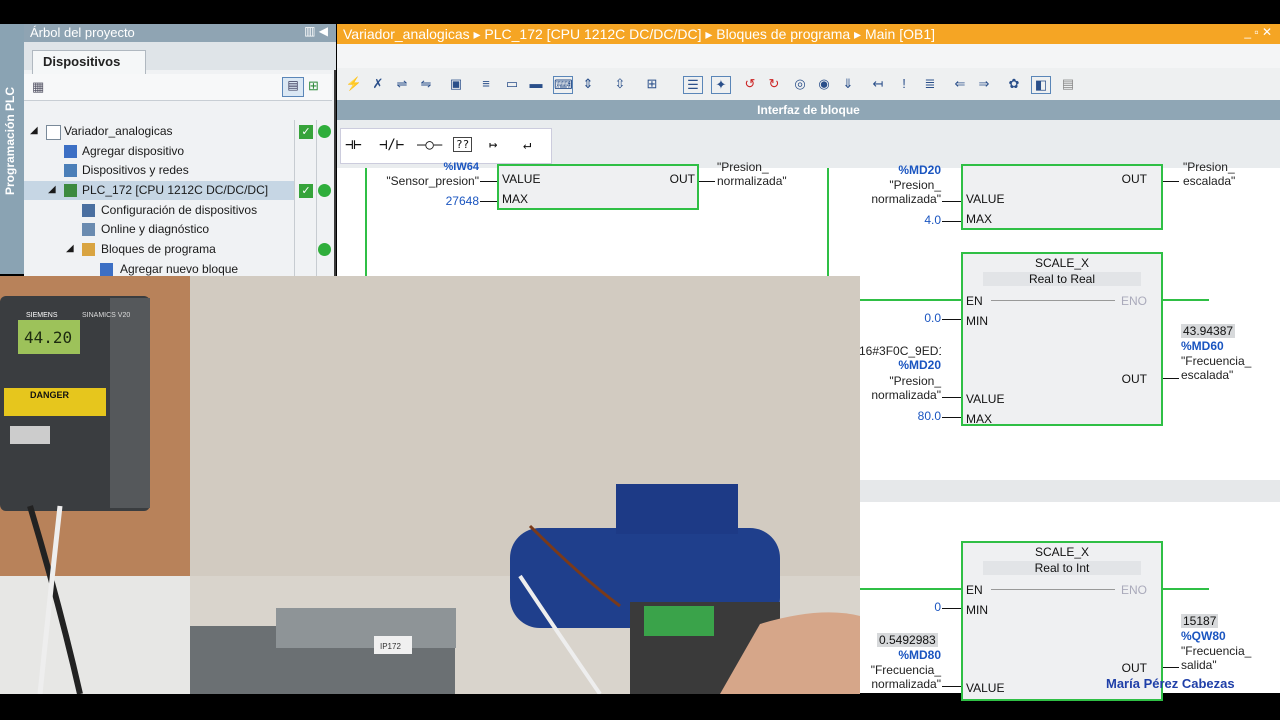  I want to click on insert-network-icon: ⚡, so click(354, 84).